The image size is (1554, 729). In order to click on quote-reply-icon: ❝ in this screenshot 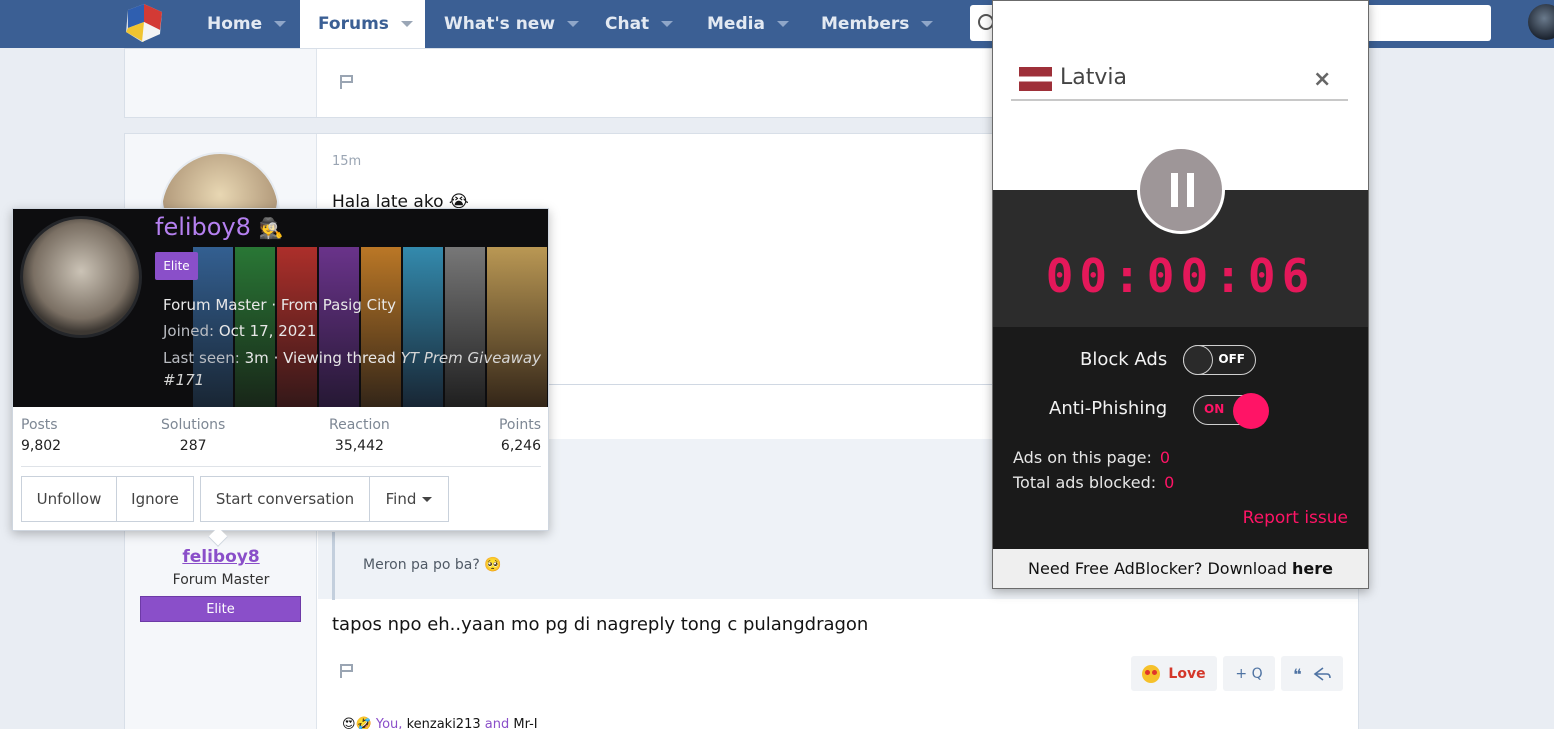, I will do `click(1312, 674)`.